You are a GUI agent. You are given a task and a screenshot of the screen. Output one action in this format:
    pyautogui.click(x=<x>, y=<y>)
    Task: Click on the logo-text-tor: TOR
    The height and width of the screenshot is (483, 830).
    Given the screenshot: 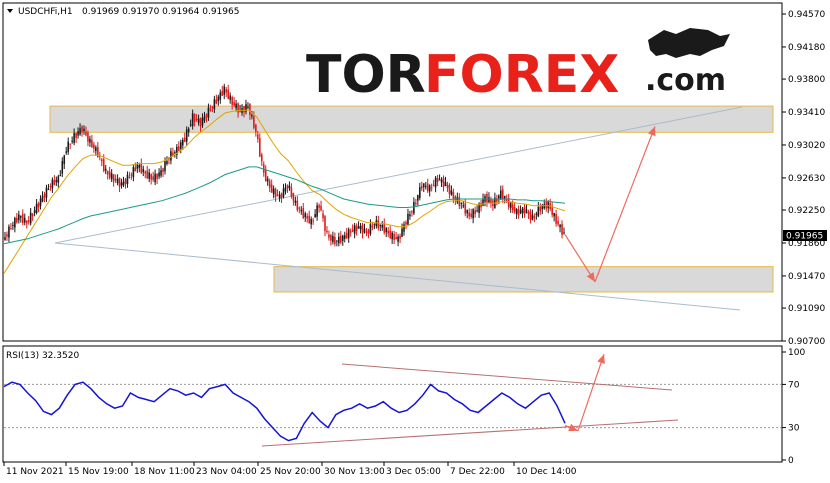 What is the action you would take?
    pyautogui.click(x=366, y=75)
    